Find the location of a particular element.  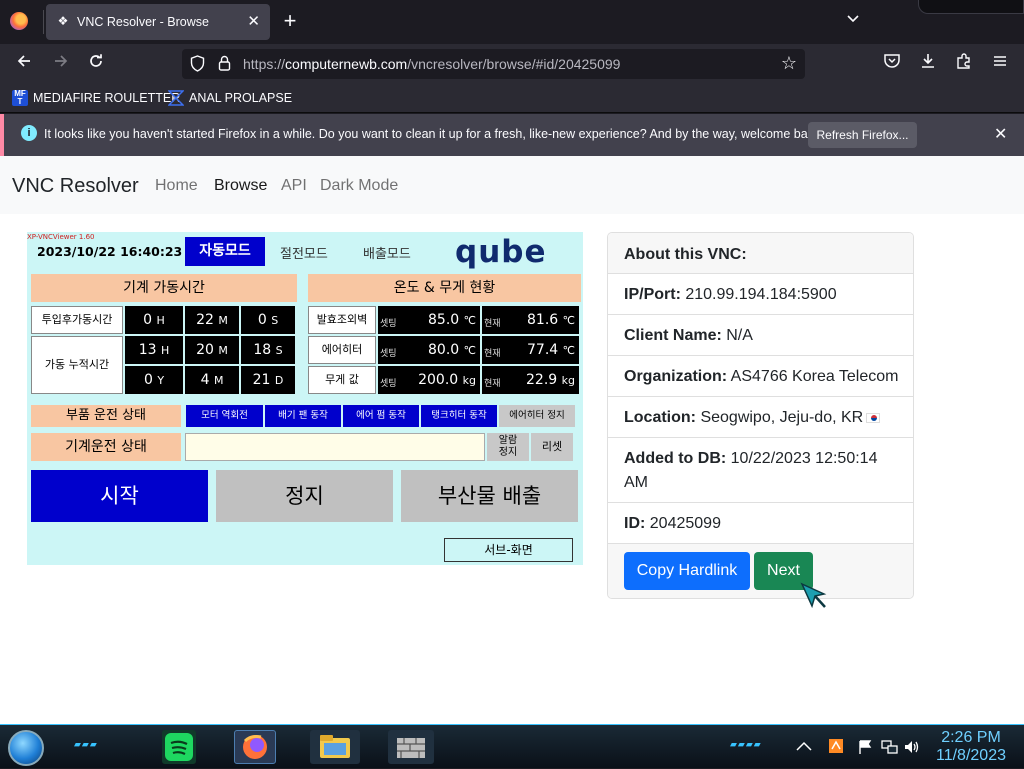

nav-api: API is located at coordinates (294, 186).